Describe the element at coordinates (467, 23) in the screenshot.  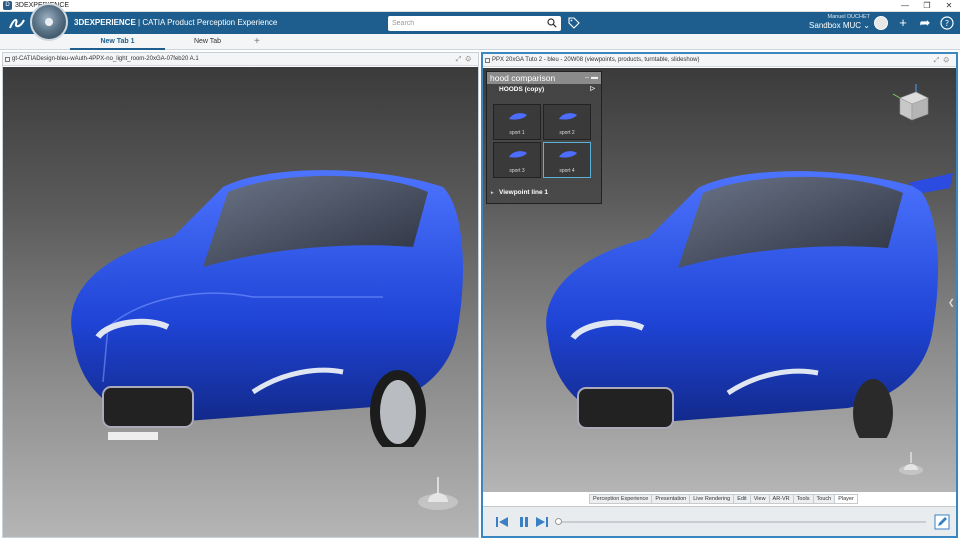
I see `search-input` at that location.